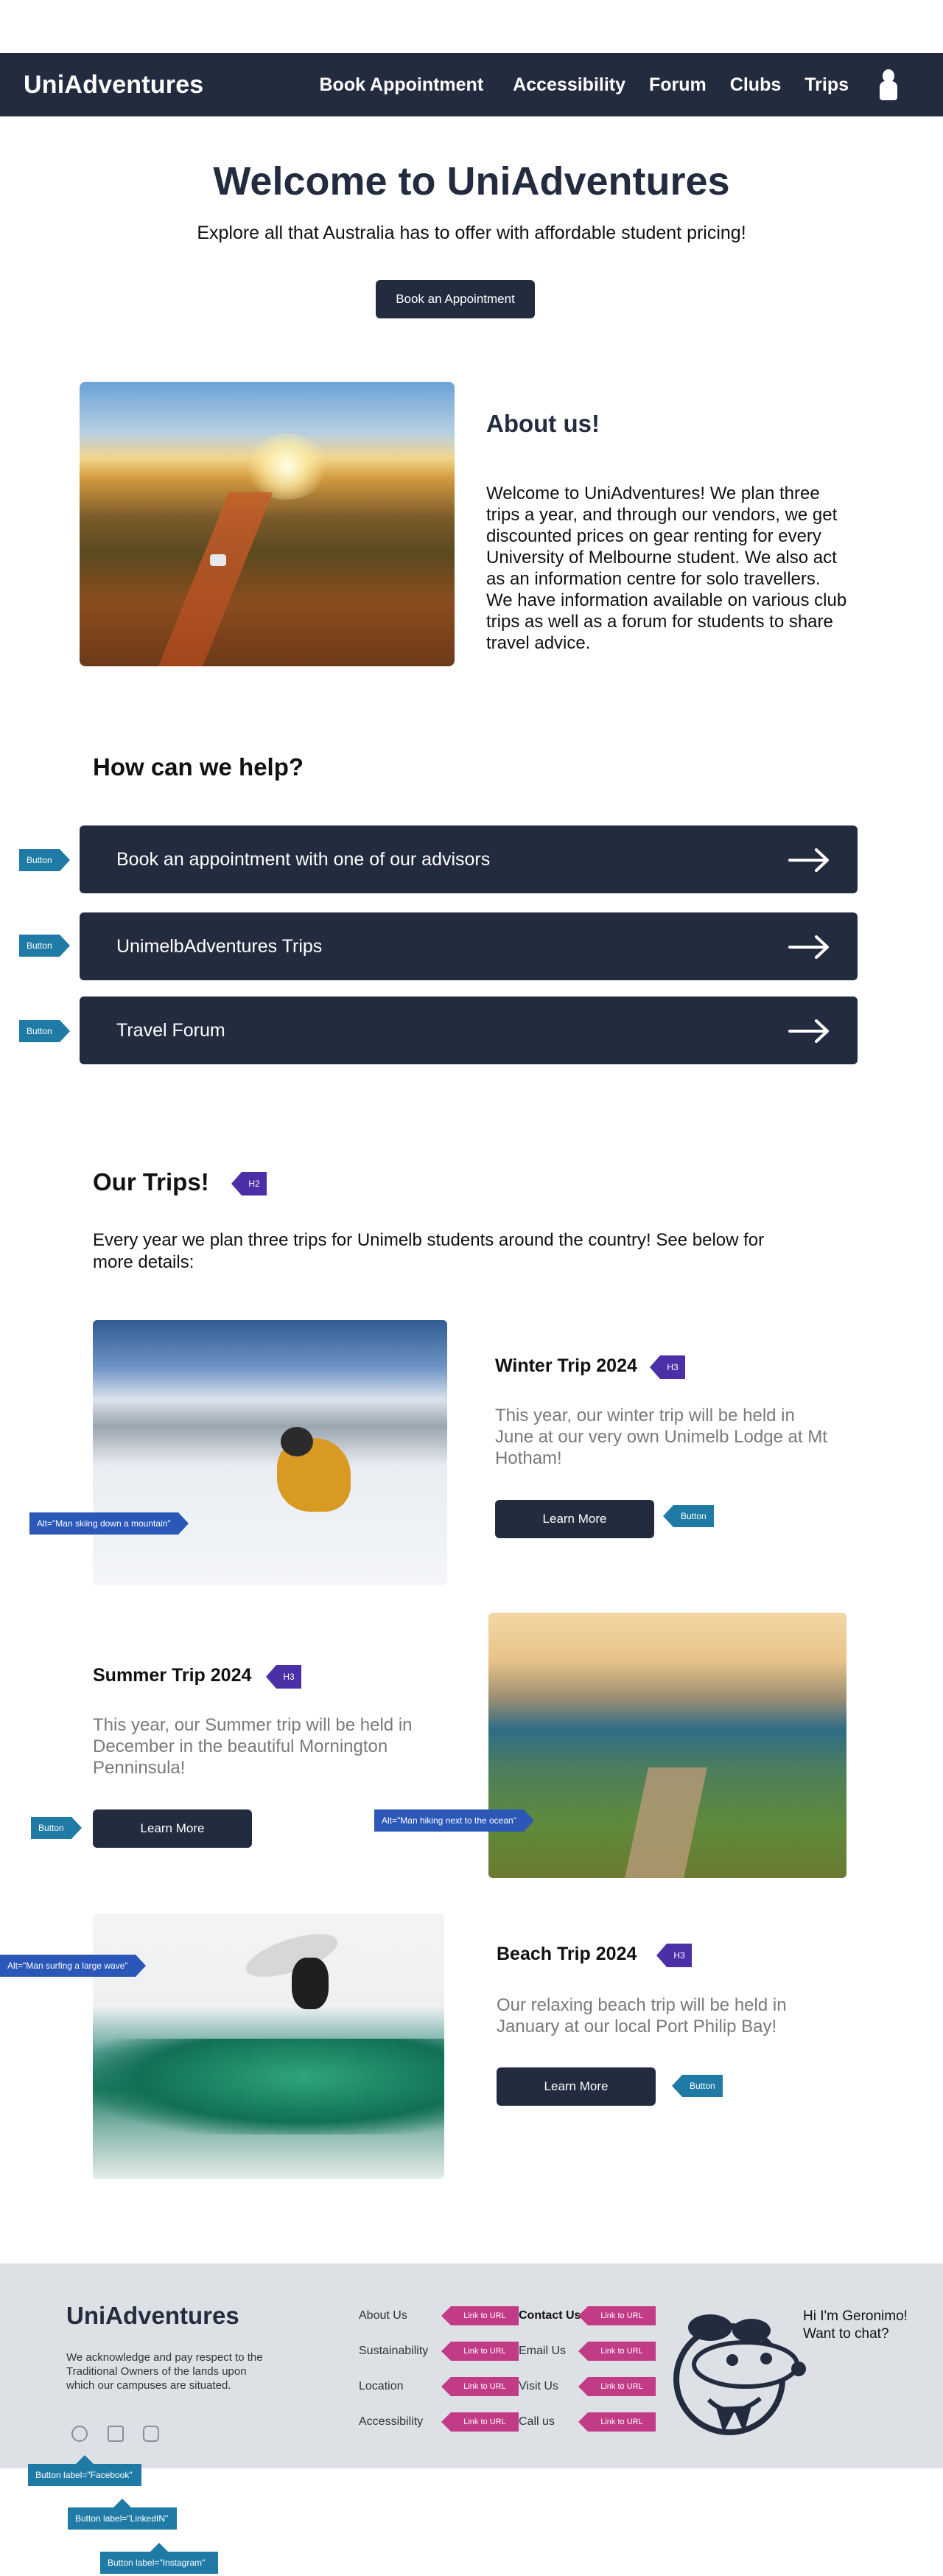 The width and height of the screenshot is (943, 2576). What do you see at coordinates (219, 946) in the screenshot?
I see `help-button-label: UnimelbAdventures Trips` at bounding box center [219, 946].